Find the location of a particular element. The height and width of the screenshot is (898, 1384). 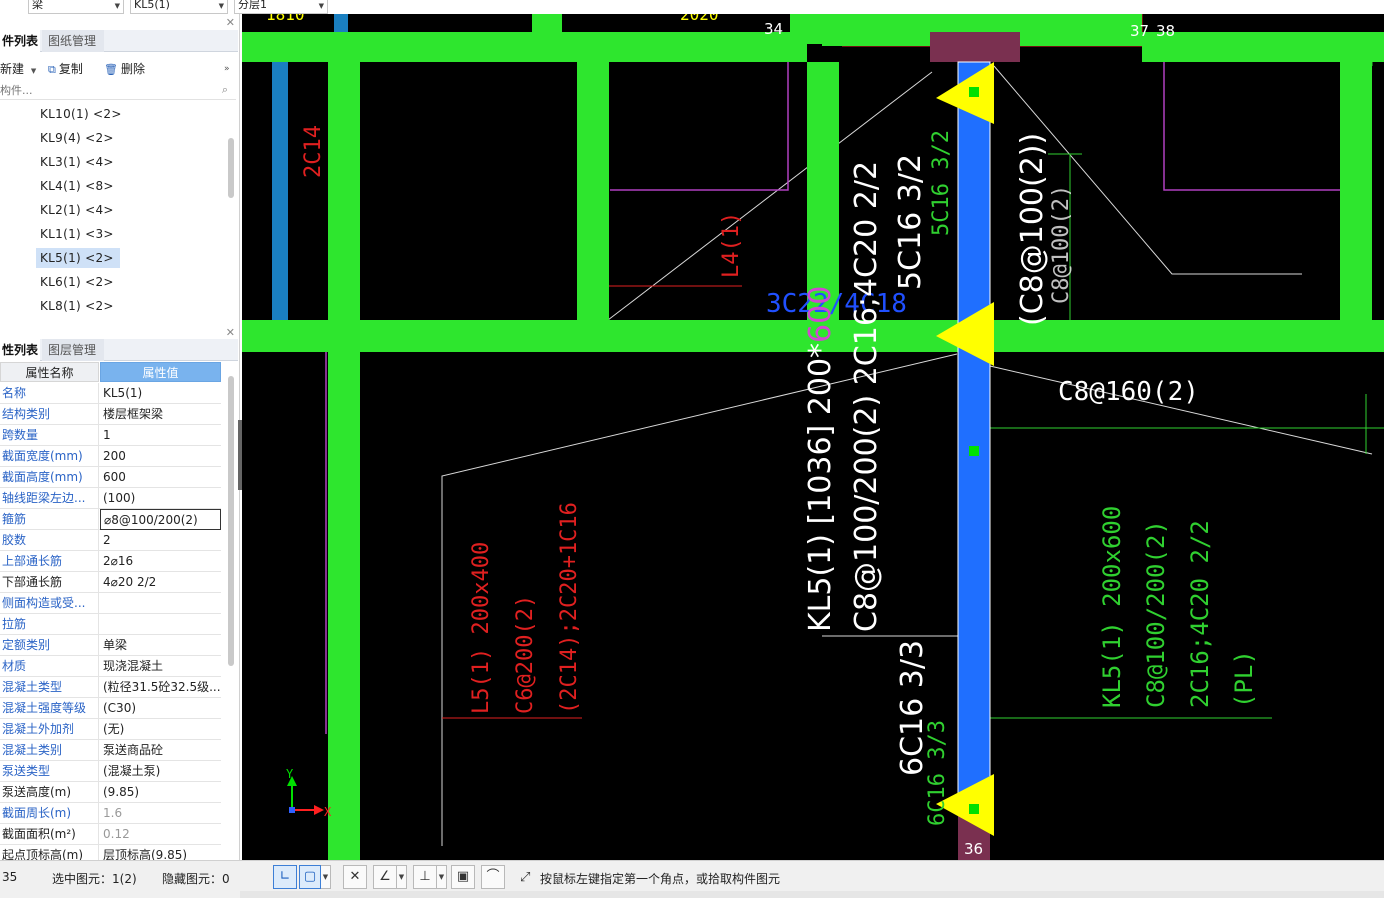

new-button: 新建 ▼ is located at coordinates (18, 69).